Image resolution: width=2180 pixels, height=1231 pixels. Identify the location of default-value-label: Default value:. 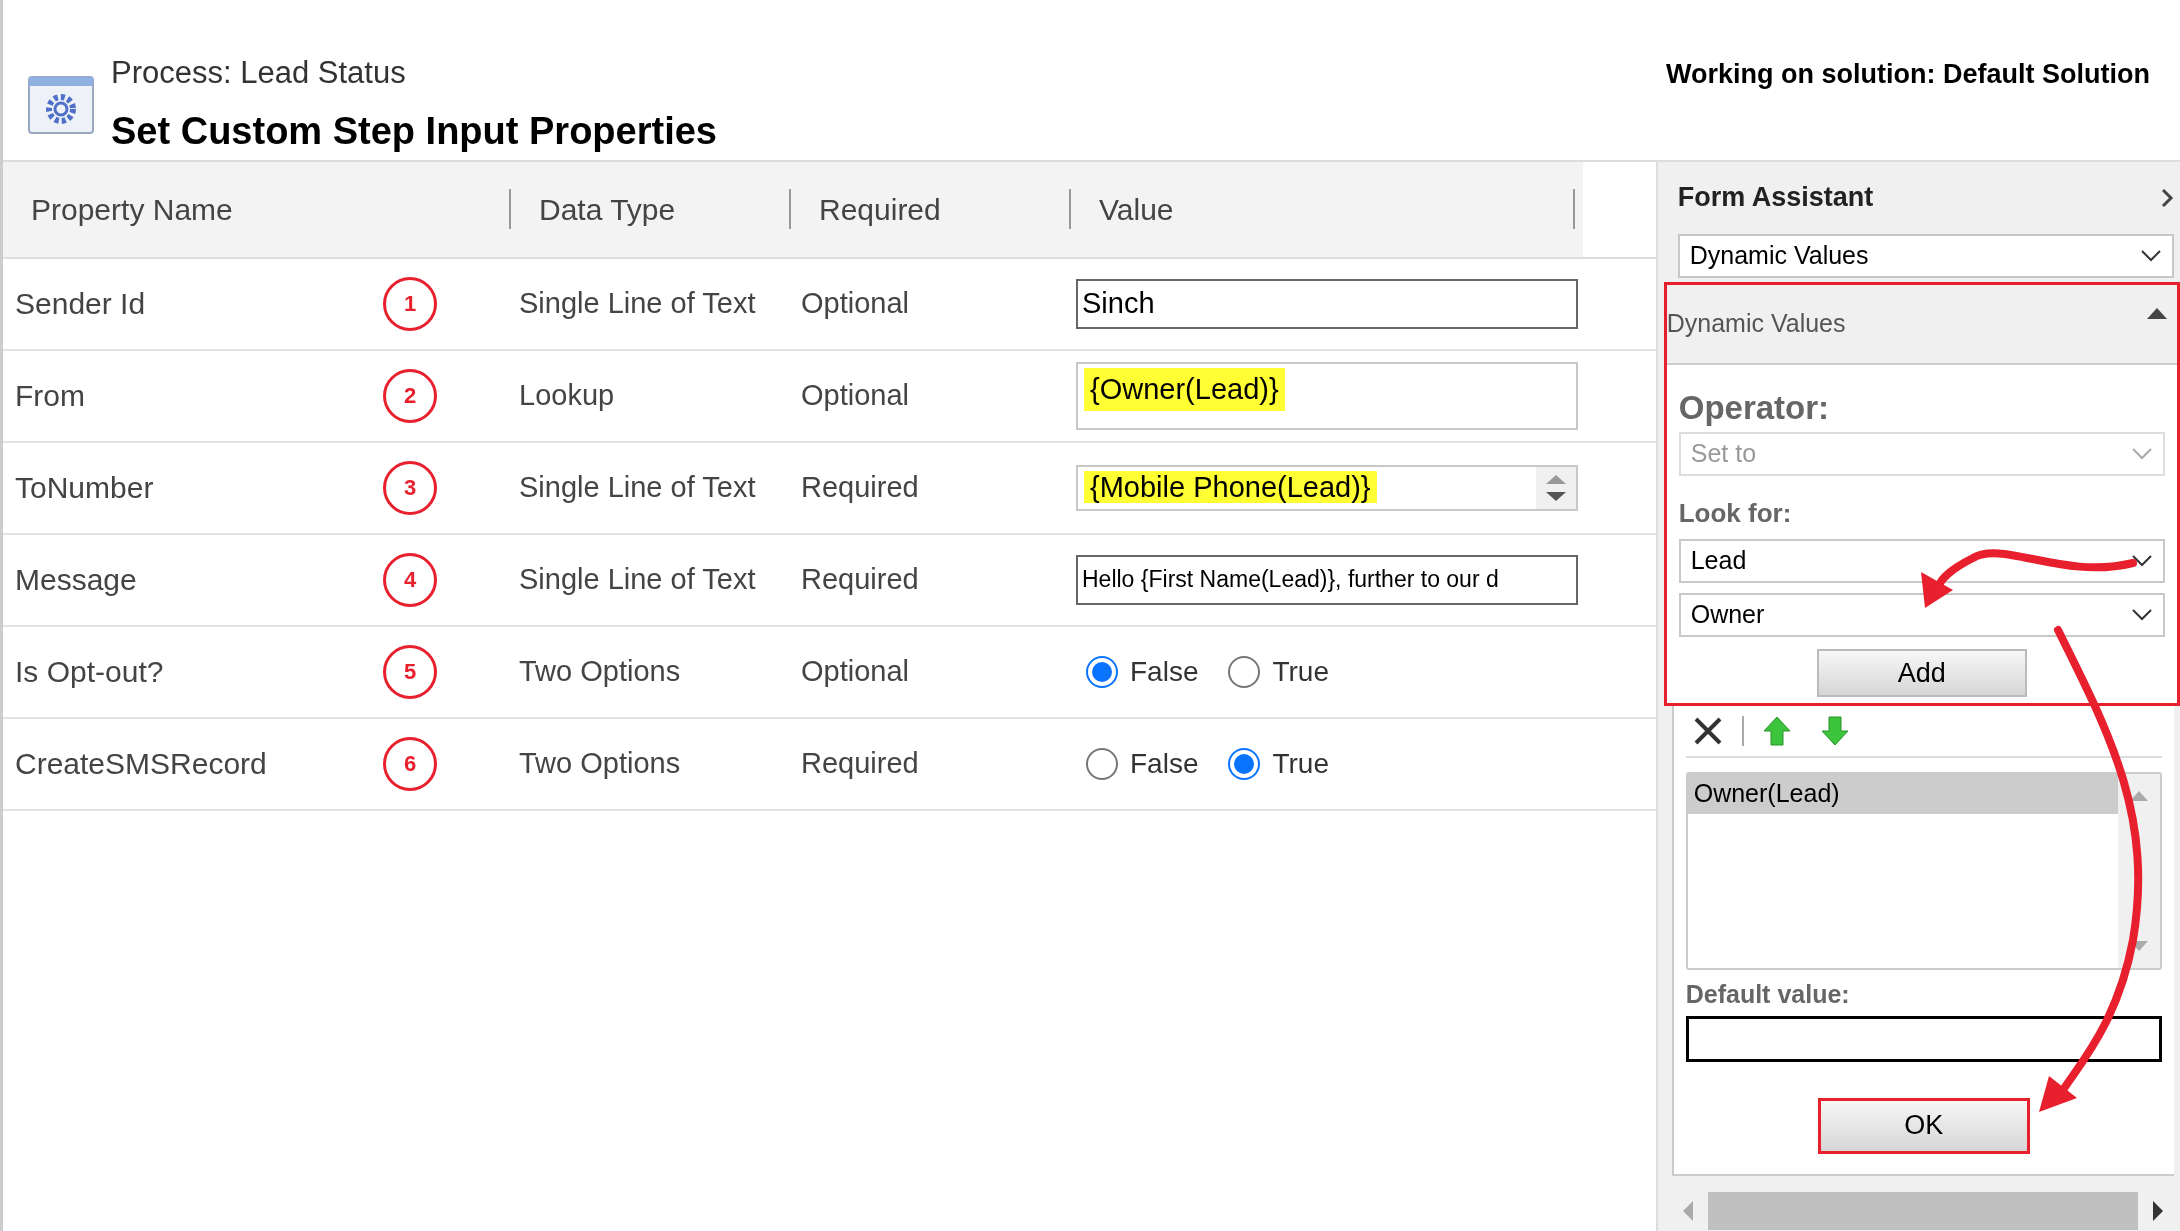
(1768, 994).